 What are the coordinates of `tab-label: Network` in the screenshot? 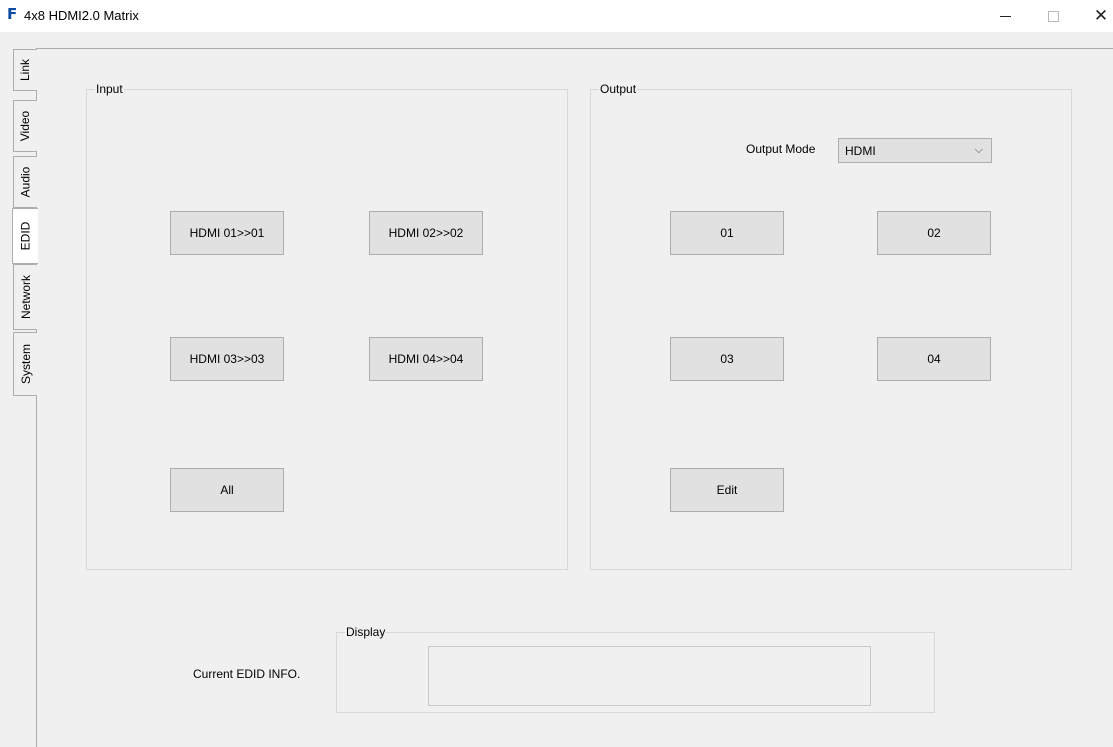 It's located at (25, 297).